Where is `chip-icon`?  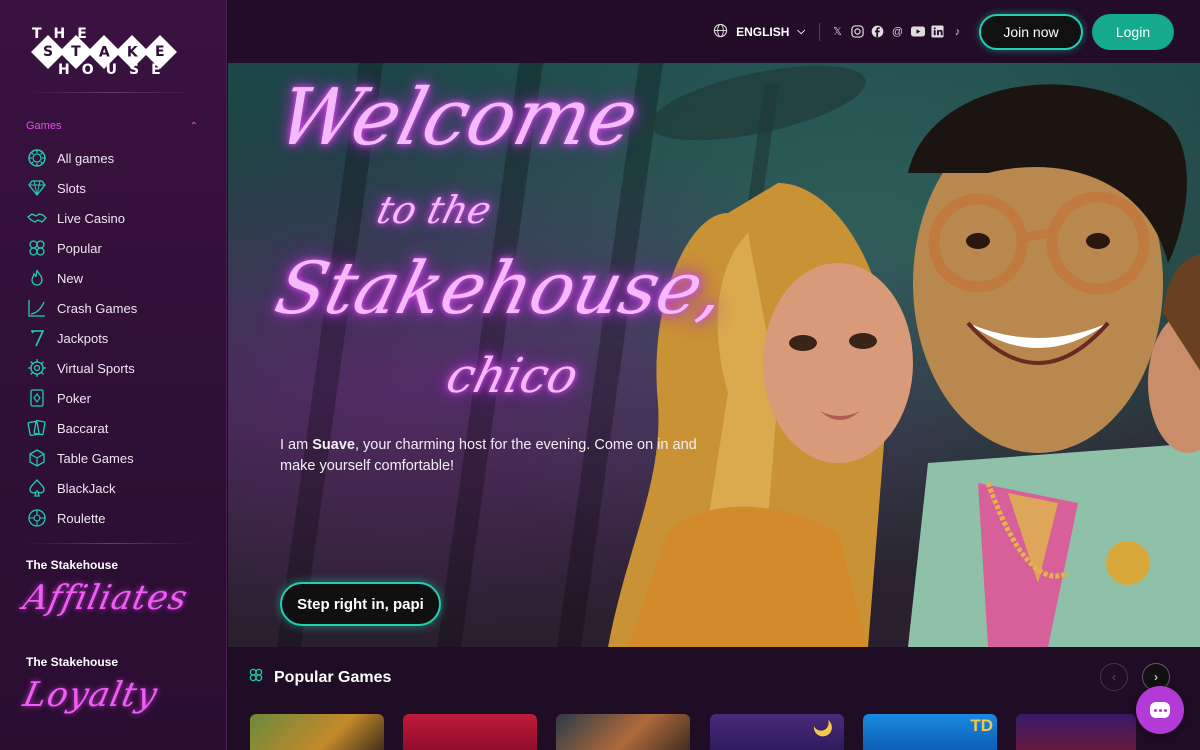
chip-icon is located at coordinates (37, 158).